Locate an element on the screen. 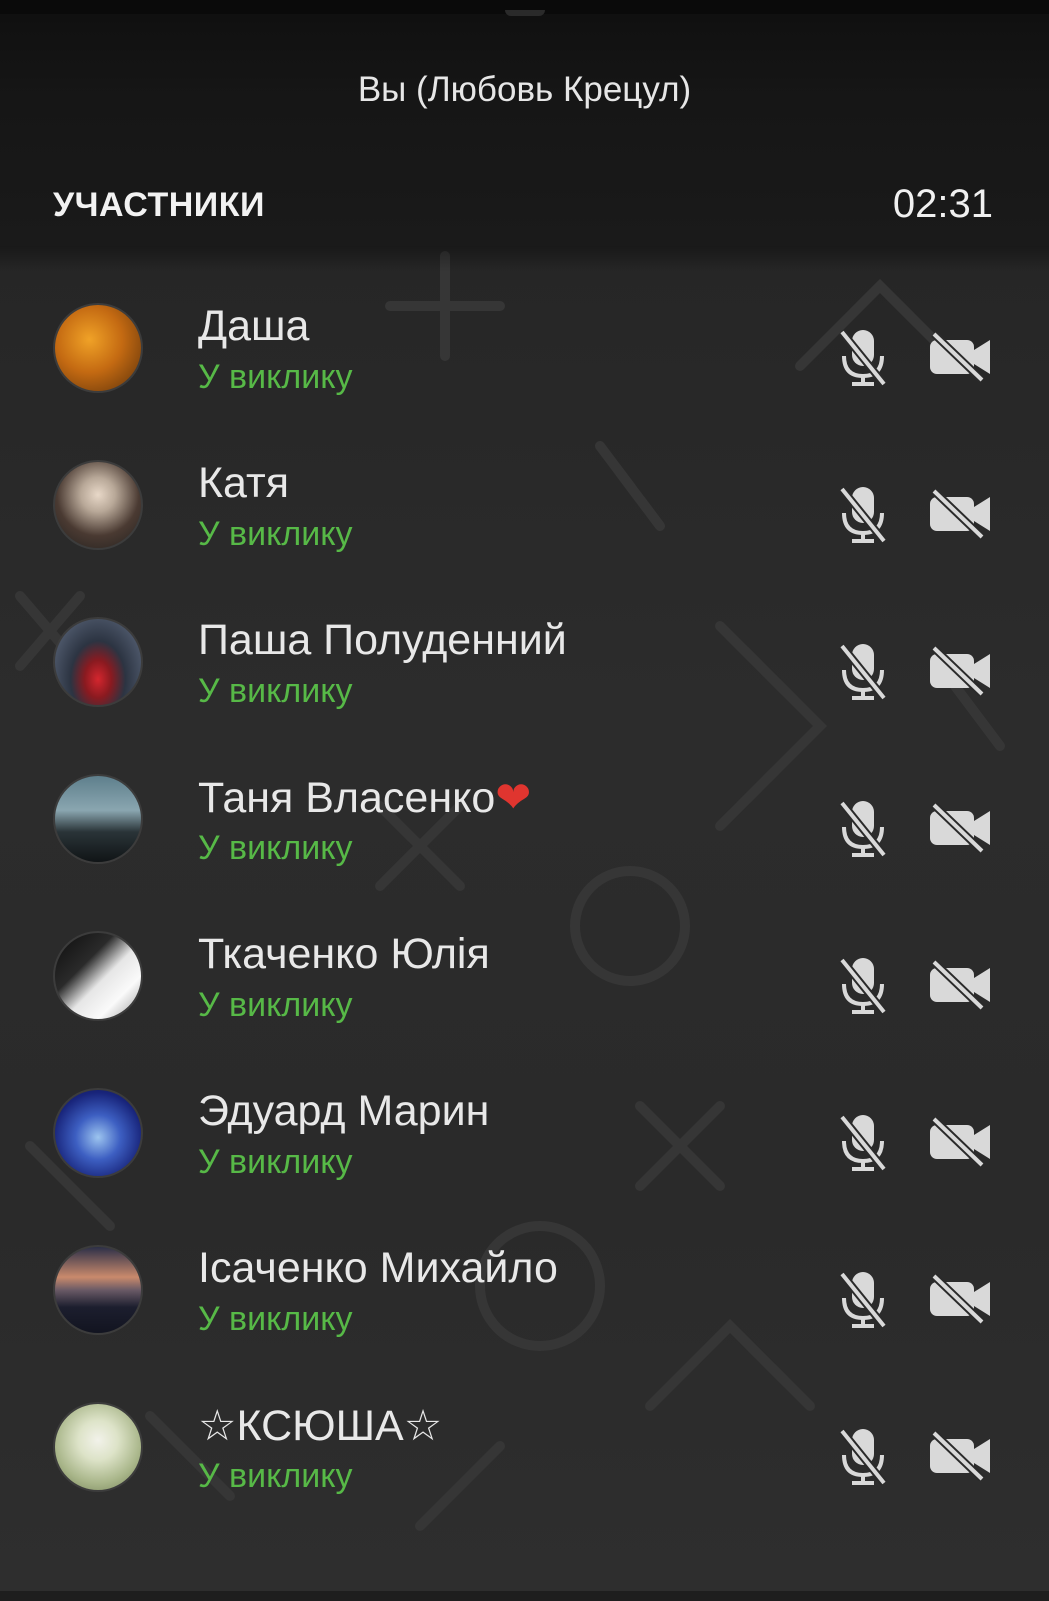 This screenshot has width=1049, height=1601. call-timer: 02:31 is located at coordinates (942, 204).